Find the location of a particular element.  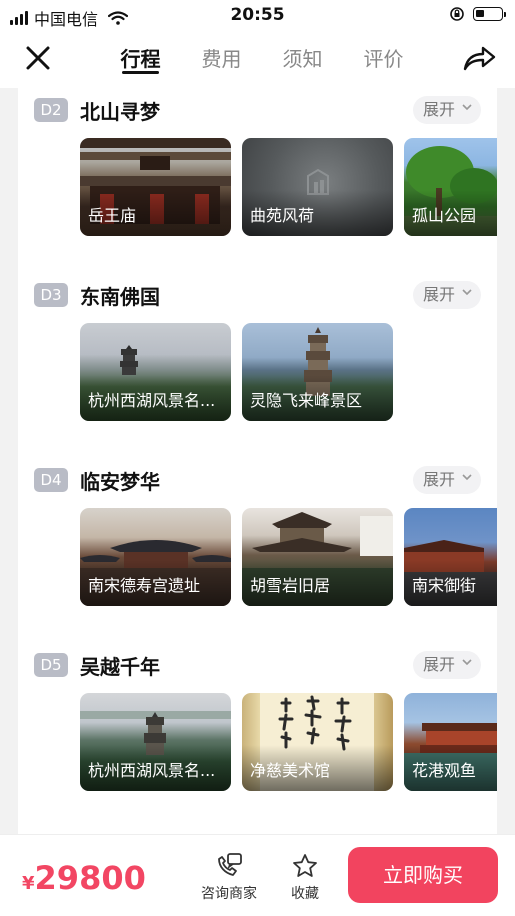

spot-name: 南宋御街 is located at coordinates (444, 585).